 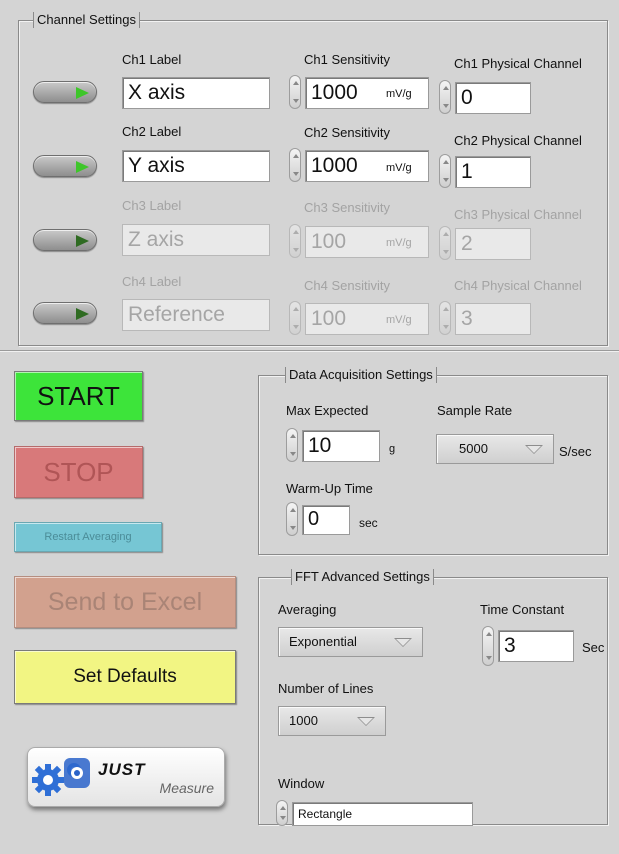 I want to click on ch3-sensitivity-caption: Ch3 Sensitivity, so click(x=347, y=207).